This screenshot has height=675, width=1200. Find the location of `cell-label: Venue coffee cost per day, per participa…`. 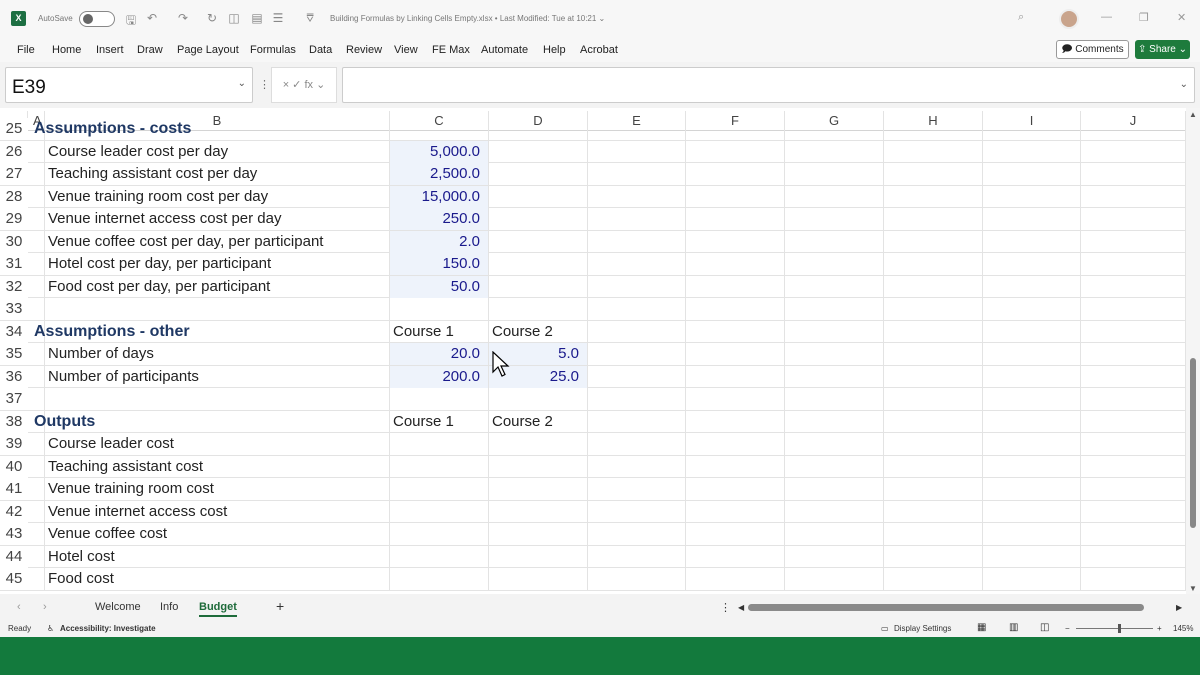

cell-label: Venue coffee cost per day, per participa… is located at coordinates (217, 241).